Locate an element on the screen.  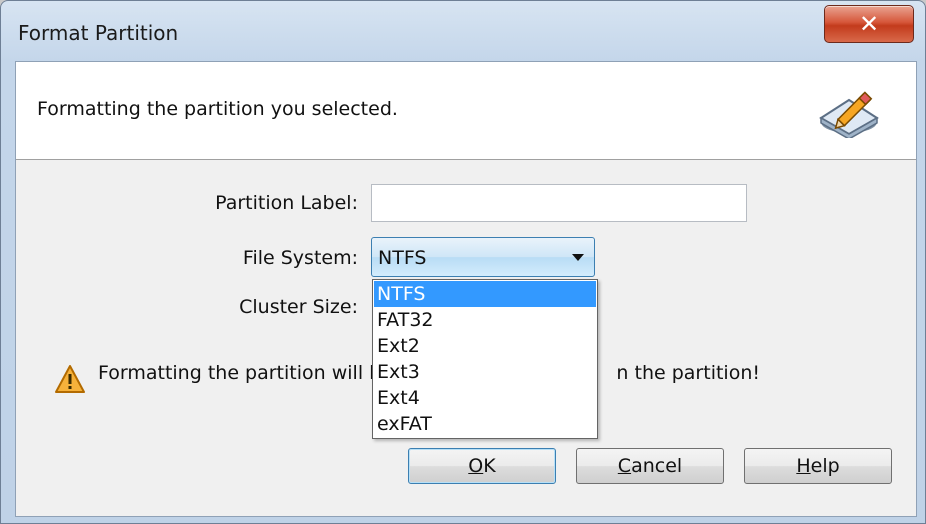
help-label-rest: elp is located at coordinates (825, 466).